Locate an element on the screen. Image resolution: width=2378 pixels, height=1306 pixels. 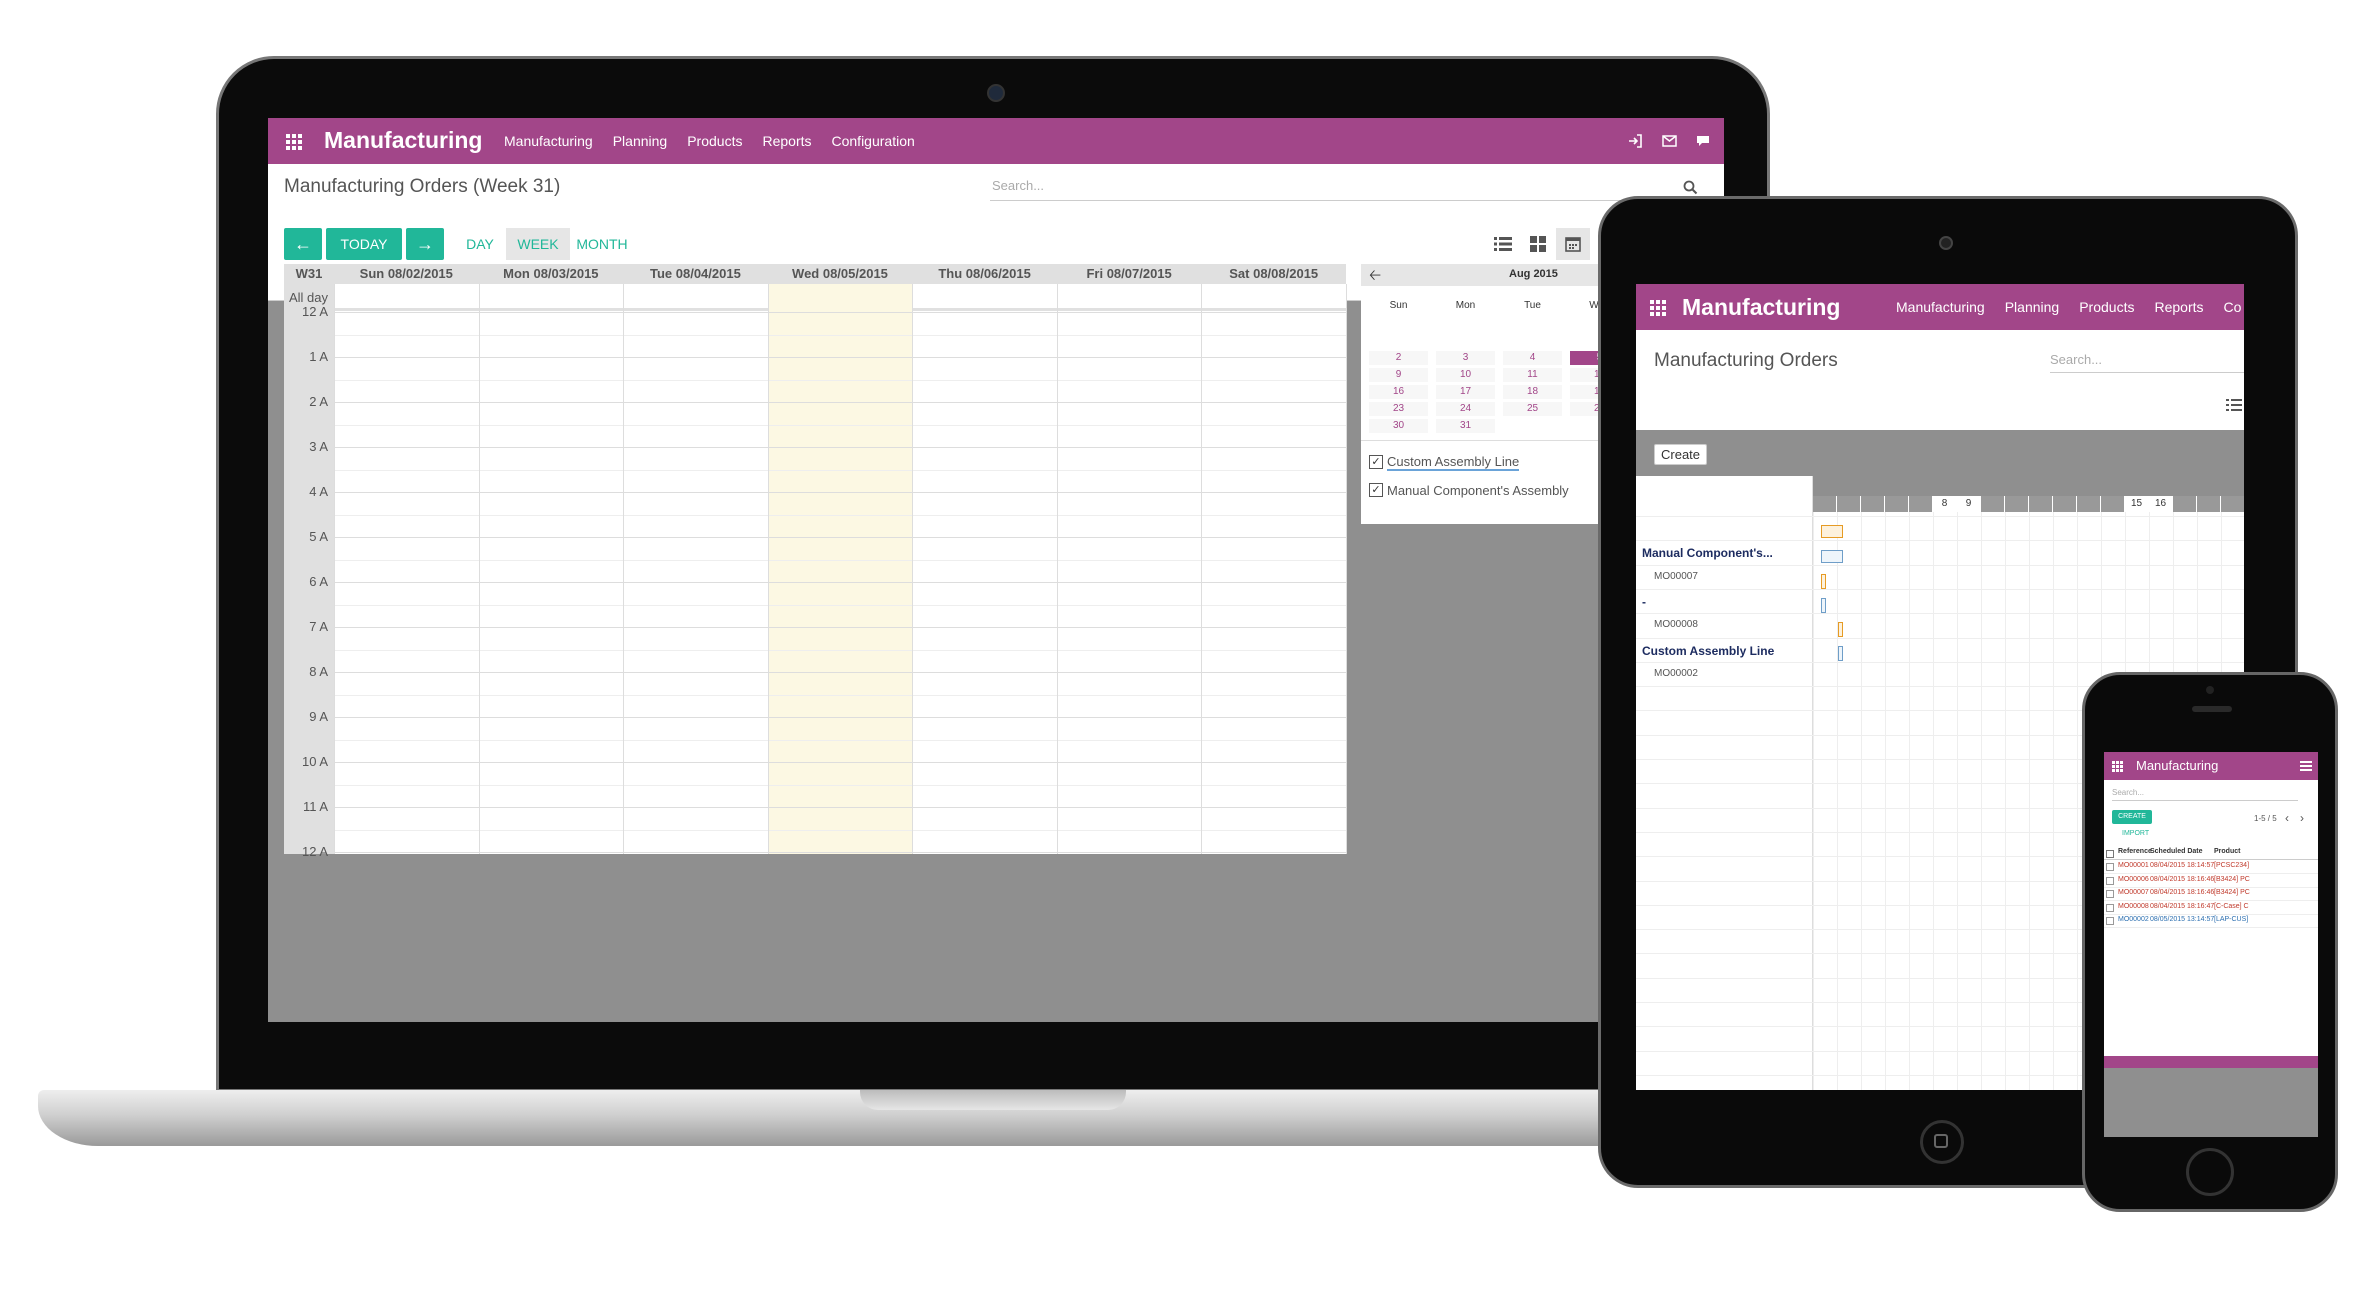
scale-week-button: WEEK is located at coordinates (538, 244).